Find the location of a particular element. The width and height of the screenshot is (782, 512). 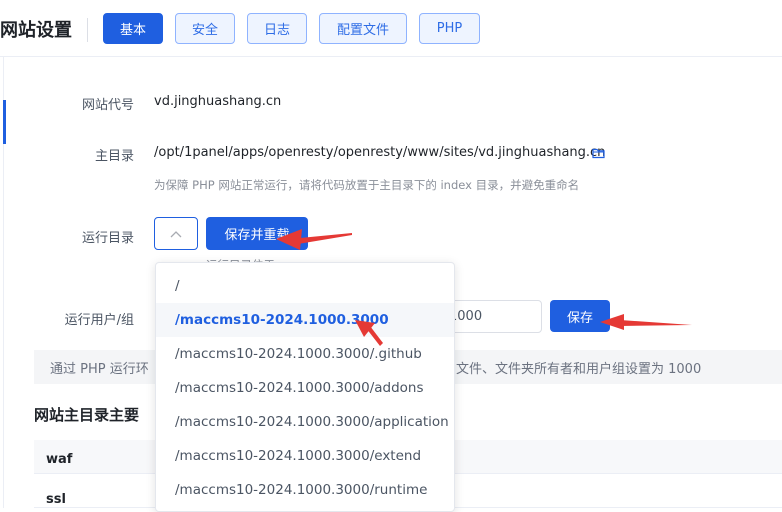

root-dir-label: 主目录 is located at coordinates (114, 156).